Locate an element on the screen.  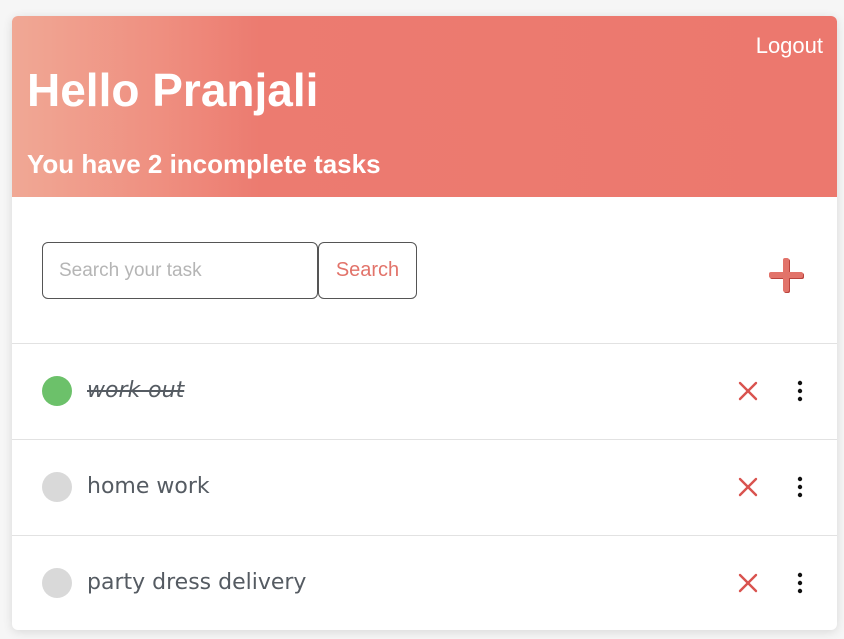
task-row: home work is located at coordinates (424, 488).